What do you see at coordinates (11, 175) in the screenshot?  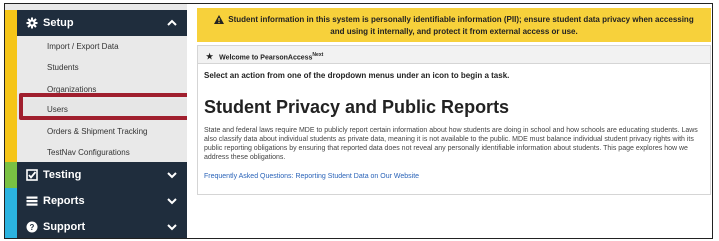 I see `testing-stripe` at bounding box center [11, 175].